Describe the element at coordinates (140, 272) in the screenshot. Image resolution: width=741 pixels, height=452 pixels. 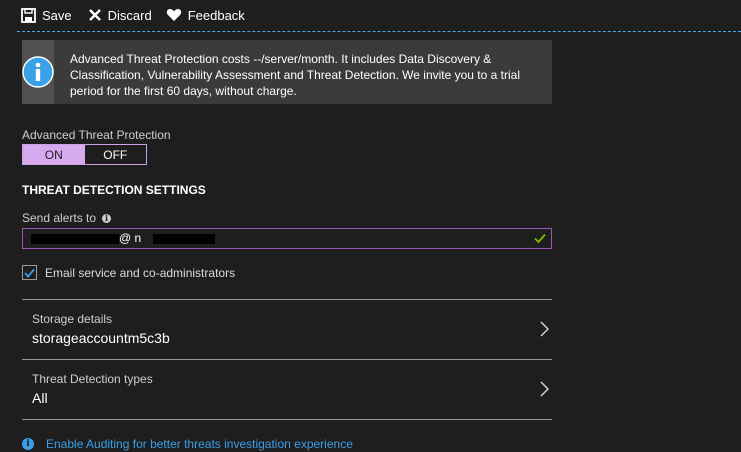
I see `email-admins-label: Email service and co-administrators` at that location.